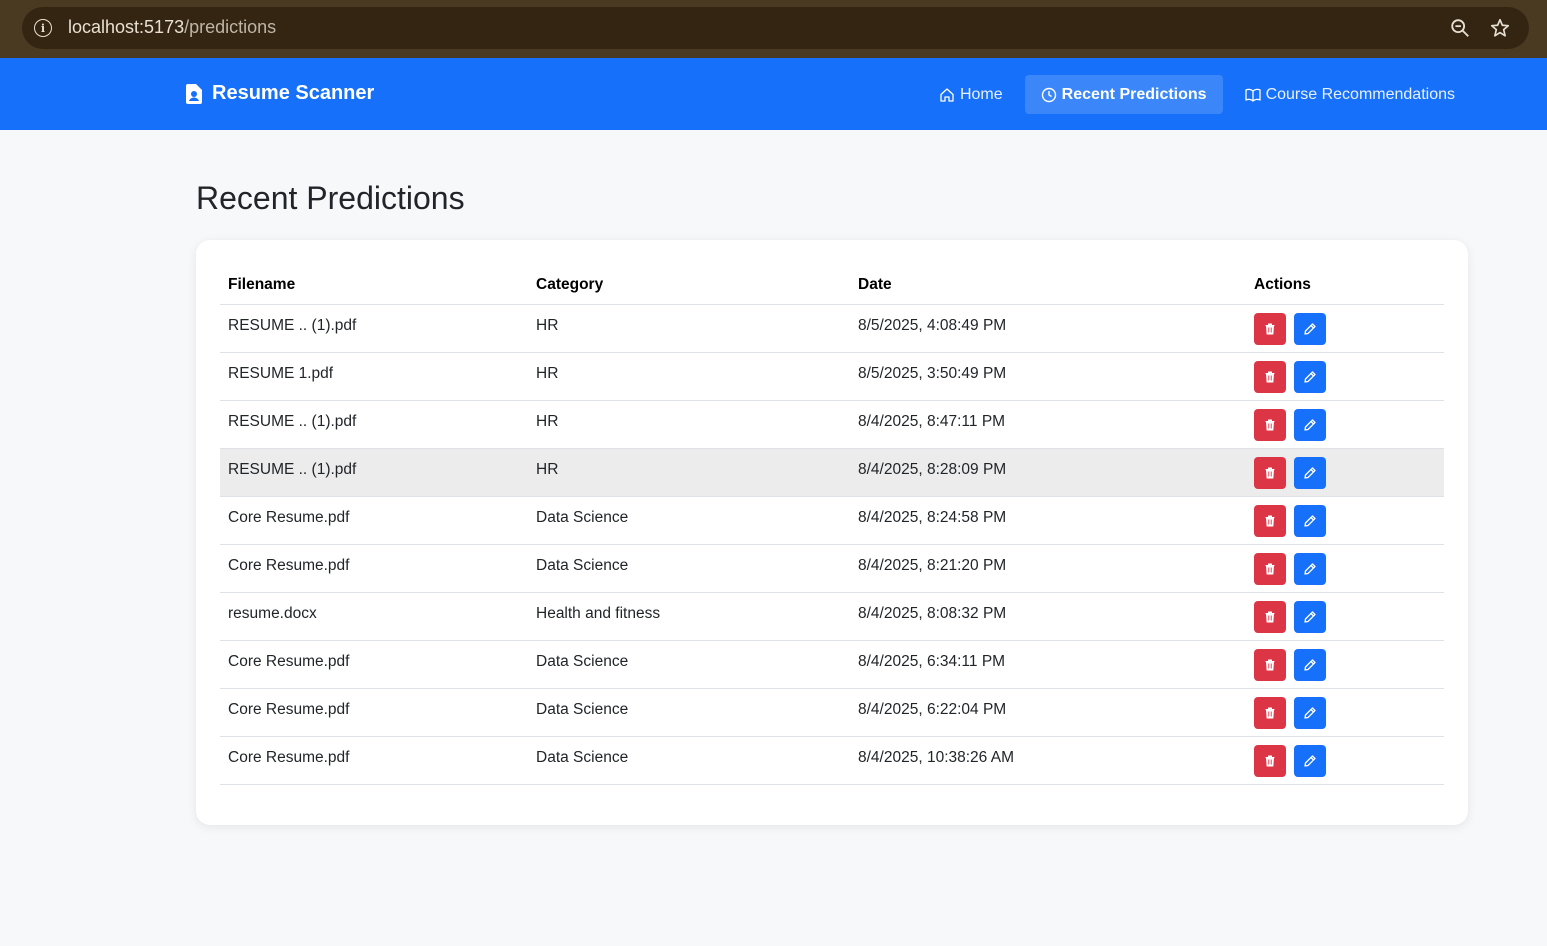 The height and width of the screenshot is (946, 1547). What do you see at coordinates (194, 93) in the screenshot?
I see `resume-file-icon` at bounding box center [194, 93].